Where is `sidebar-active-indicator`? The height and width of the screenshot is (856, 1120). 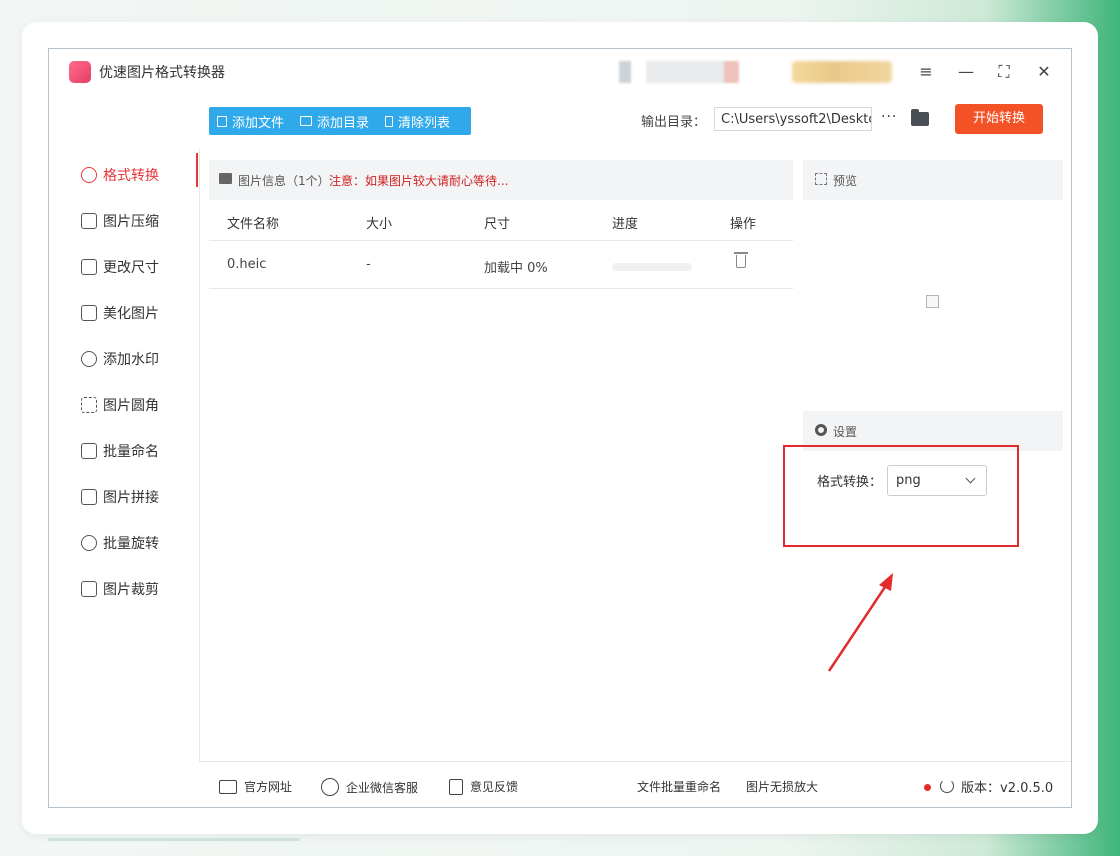
sidebar-active-indicator is located at coordinates (197, 170).